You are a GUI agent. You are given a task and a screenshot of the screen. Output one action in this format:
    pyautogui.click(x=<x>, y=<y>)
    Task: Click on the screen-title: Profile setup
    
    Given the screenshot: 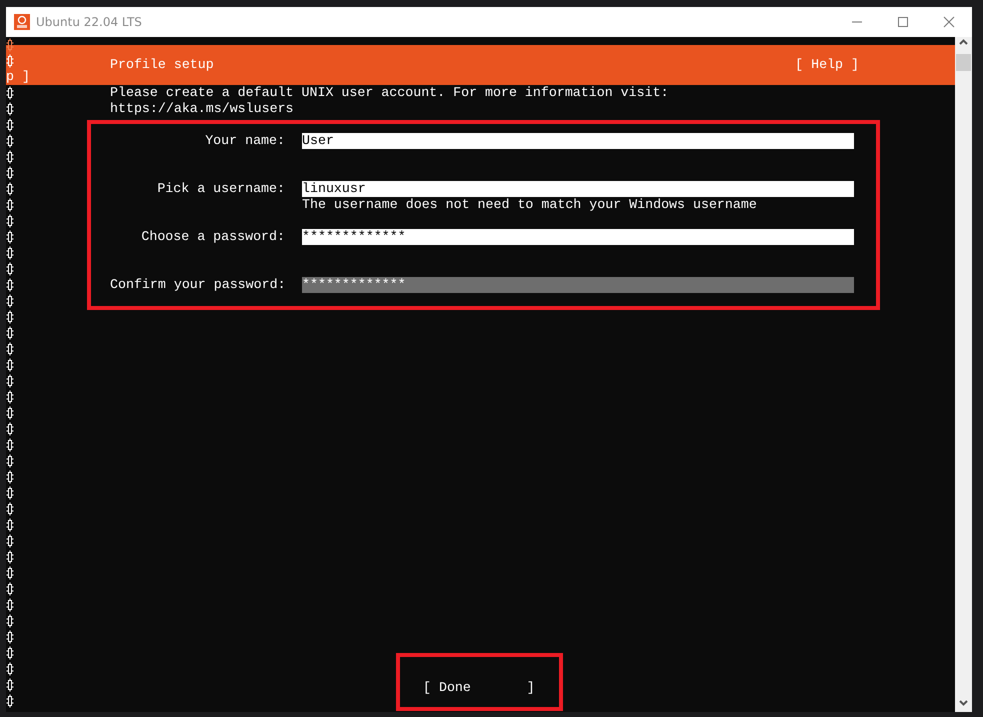 What is the action you would take?
    pyautogui.click(x=162, y=65)
    